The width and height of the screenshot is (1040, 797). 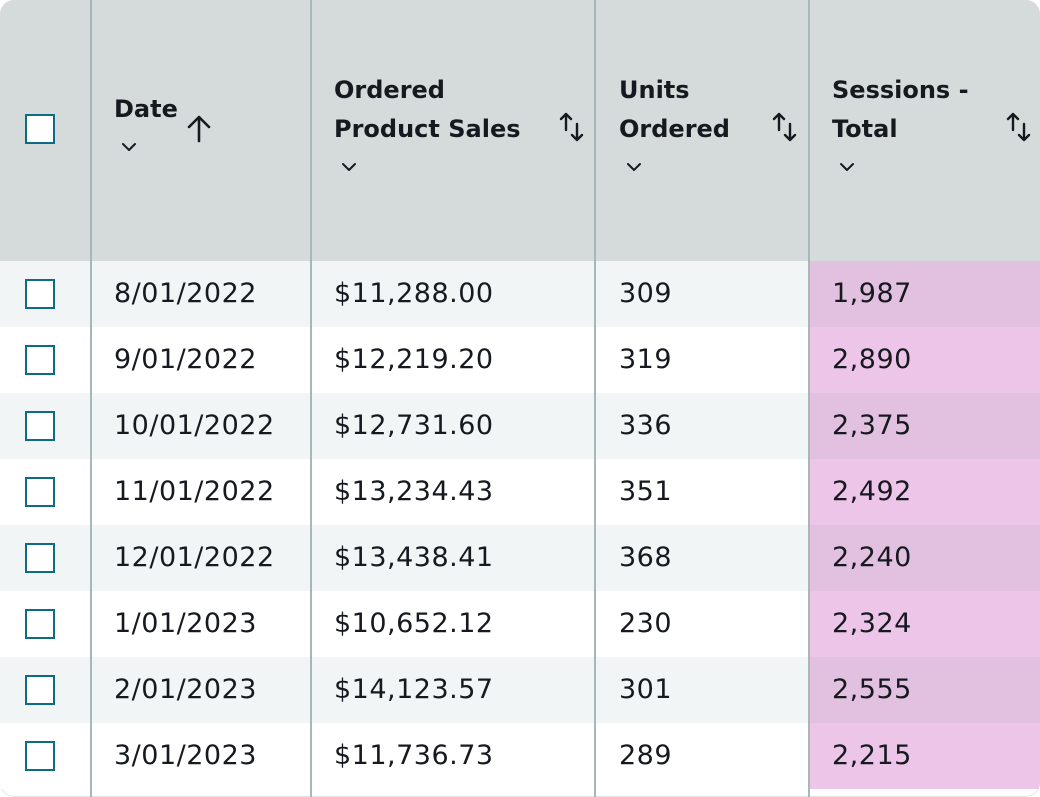 What do you see at coordinates (185, 359) in the screenshot?
I see `cell-date: 9/01/2022` at bounding box center [185, 359].